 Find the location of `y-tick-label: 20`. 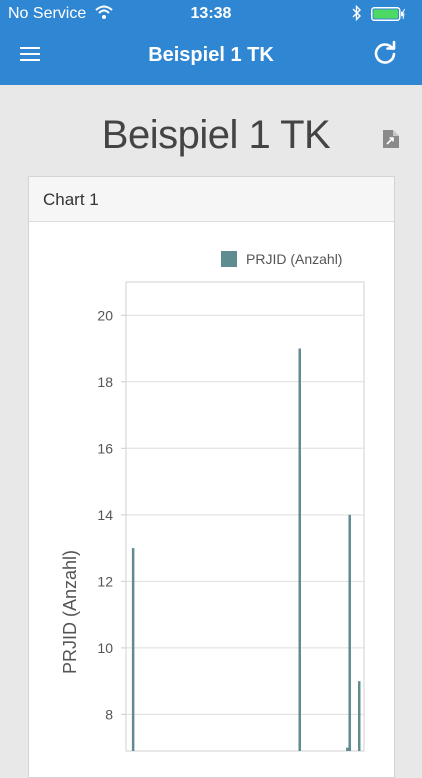

y-tick-label: 20 is located at coordinates (105, 315).